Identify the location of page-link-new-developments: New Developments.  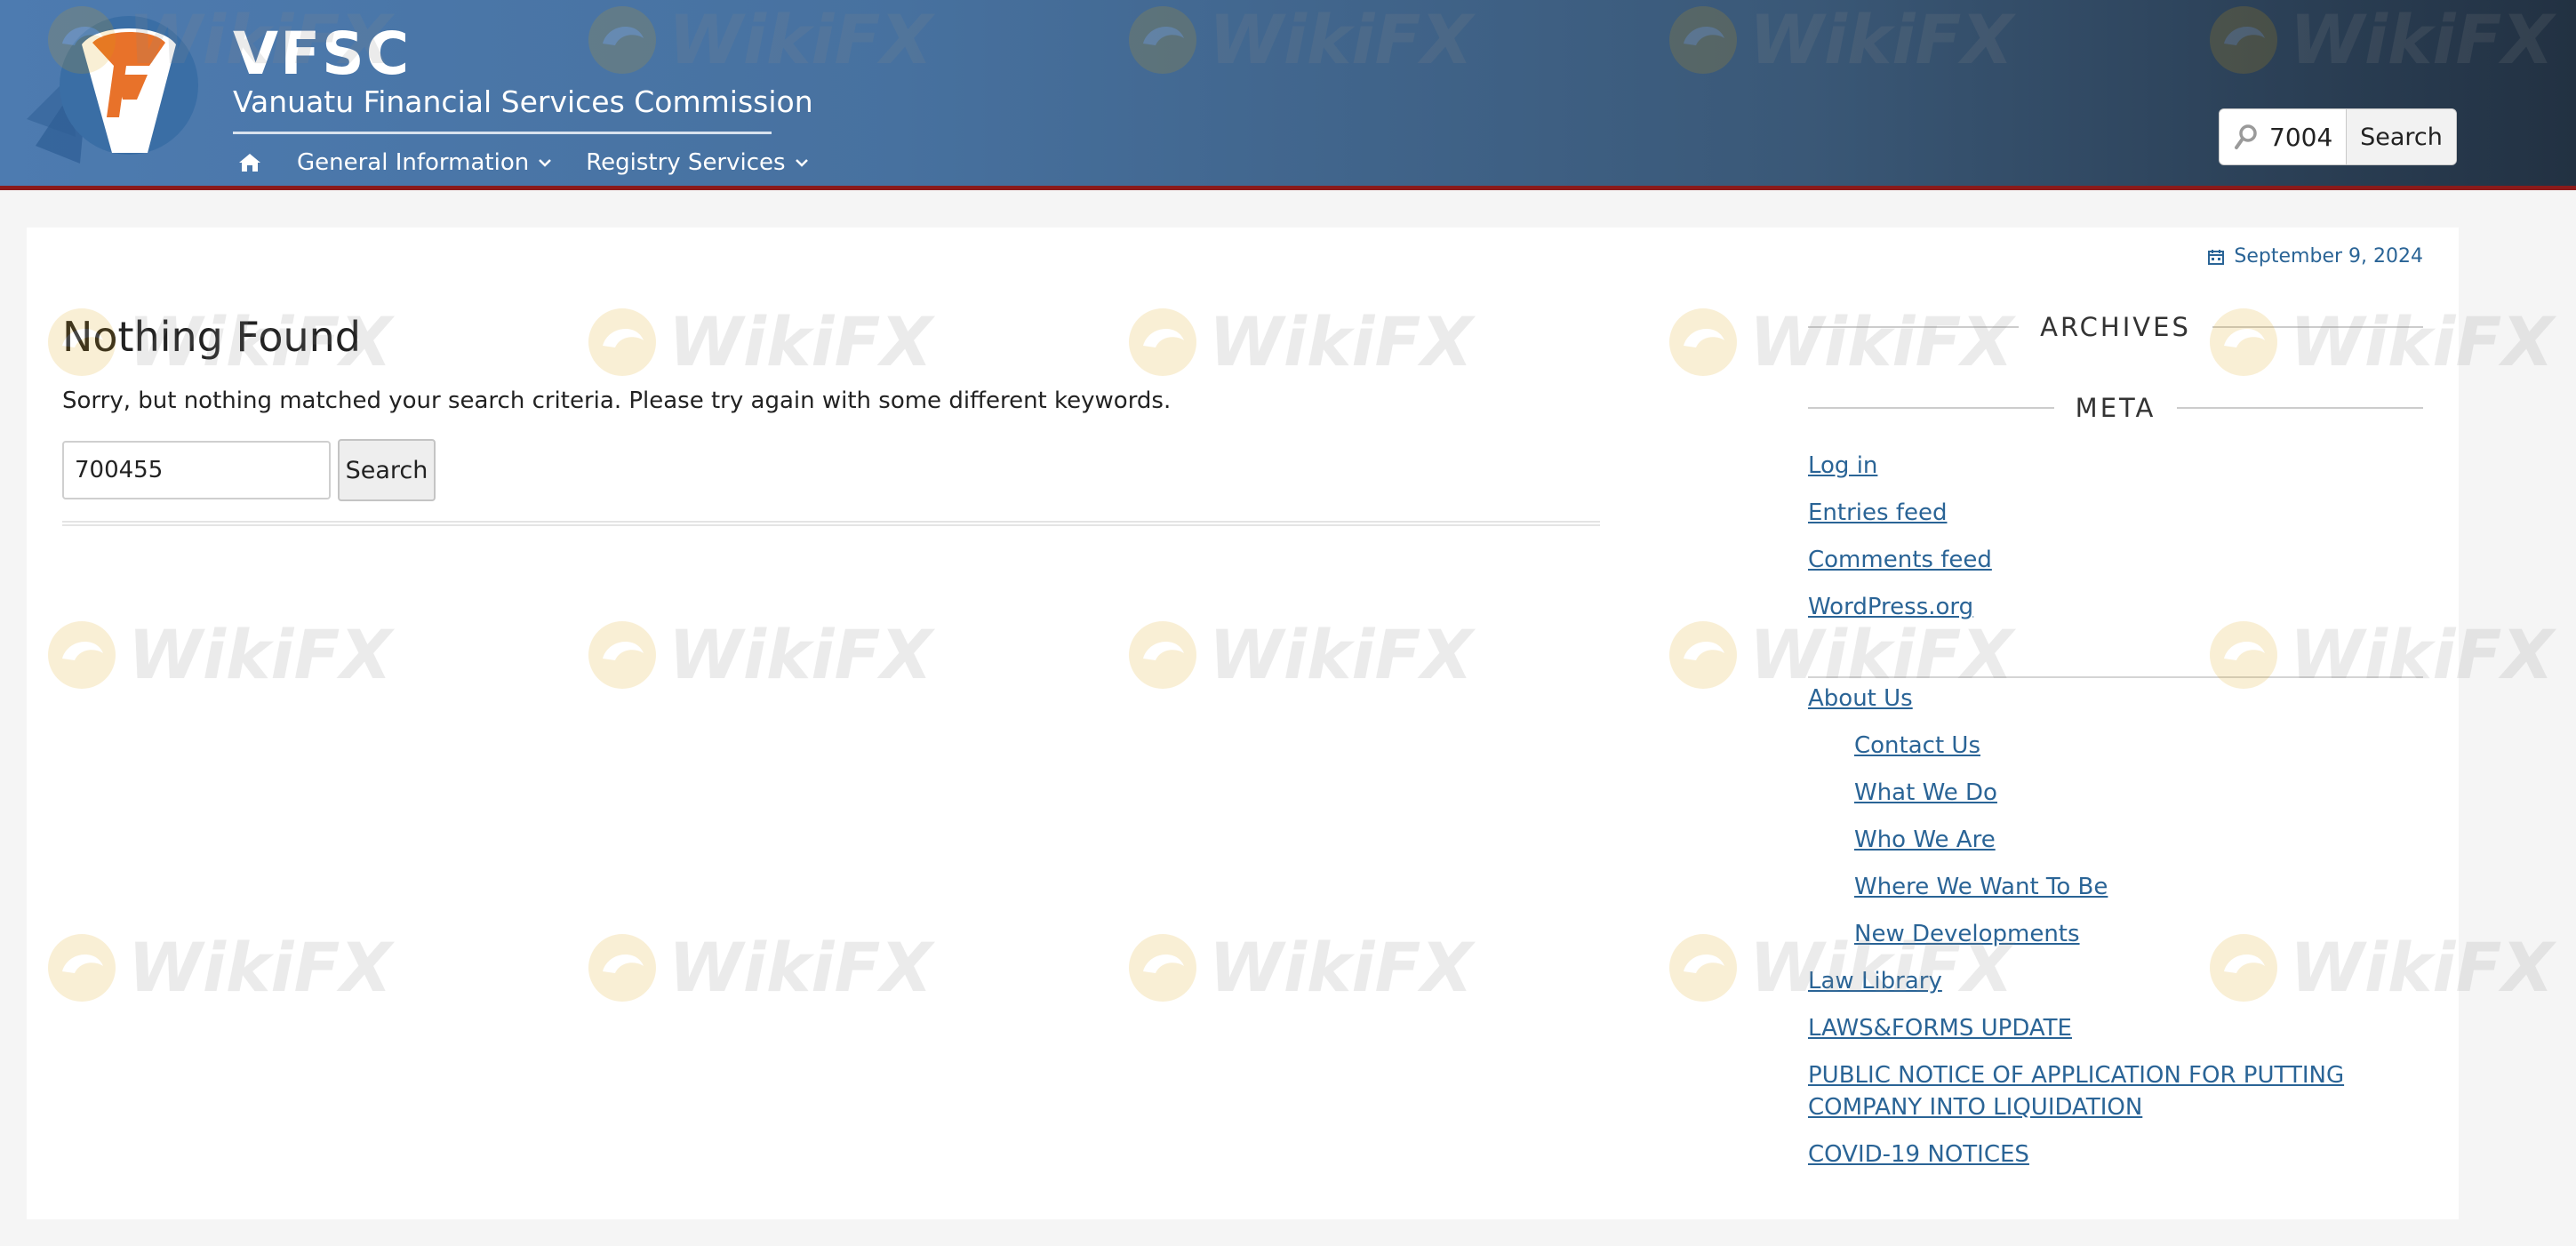
(1967, 934).